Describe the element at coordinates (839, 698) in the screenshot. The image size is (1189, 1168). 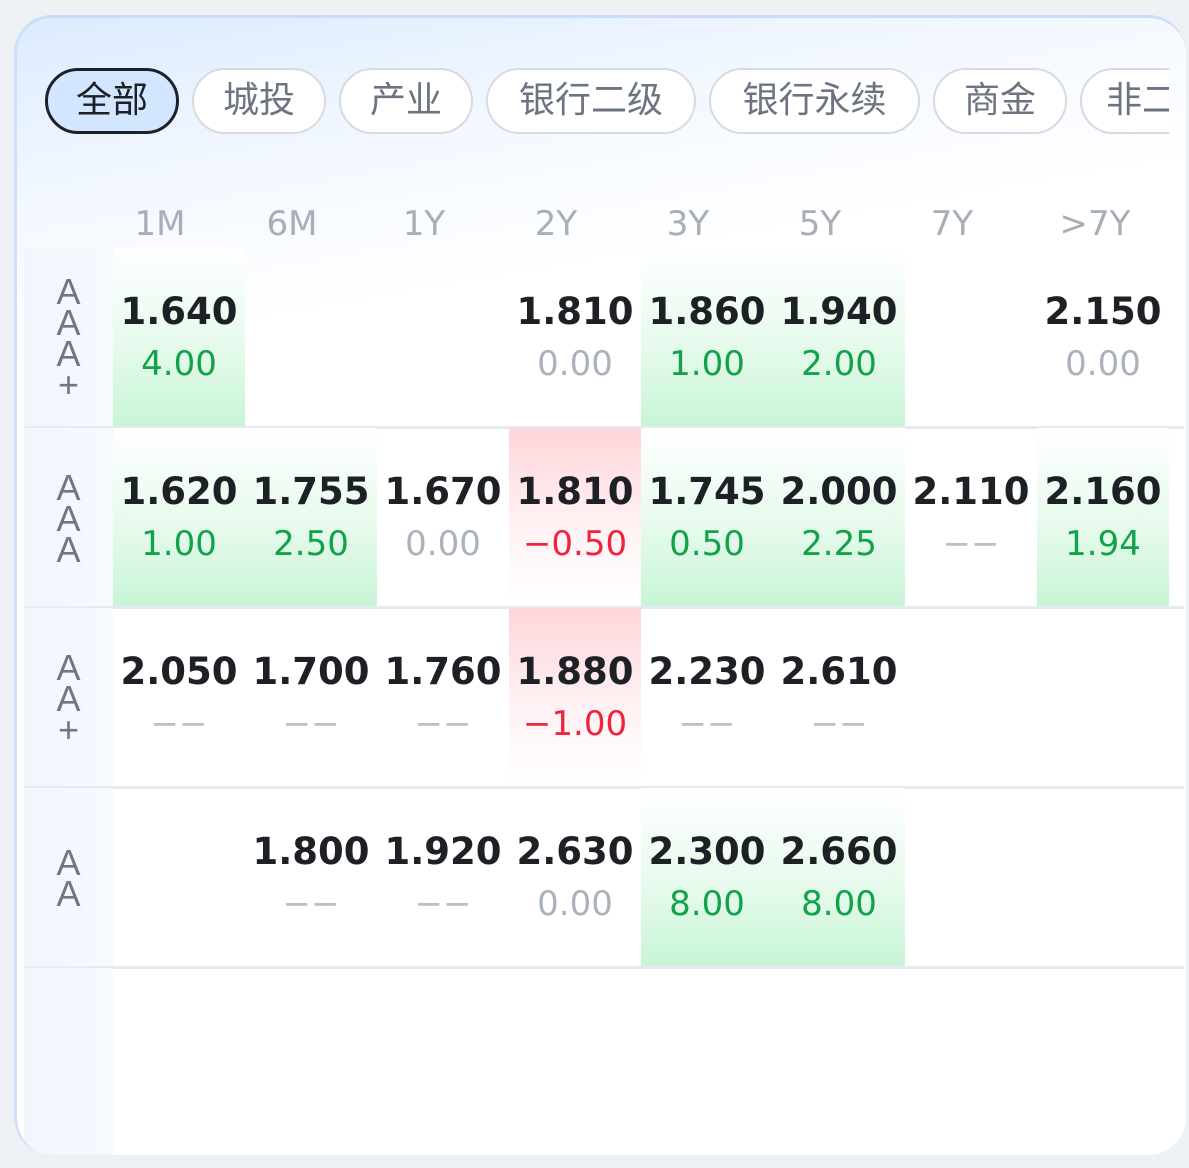
I see `yield-cell: 2.610 −−` at that location.